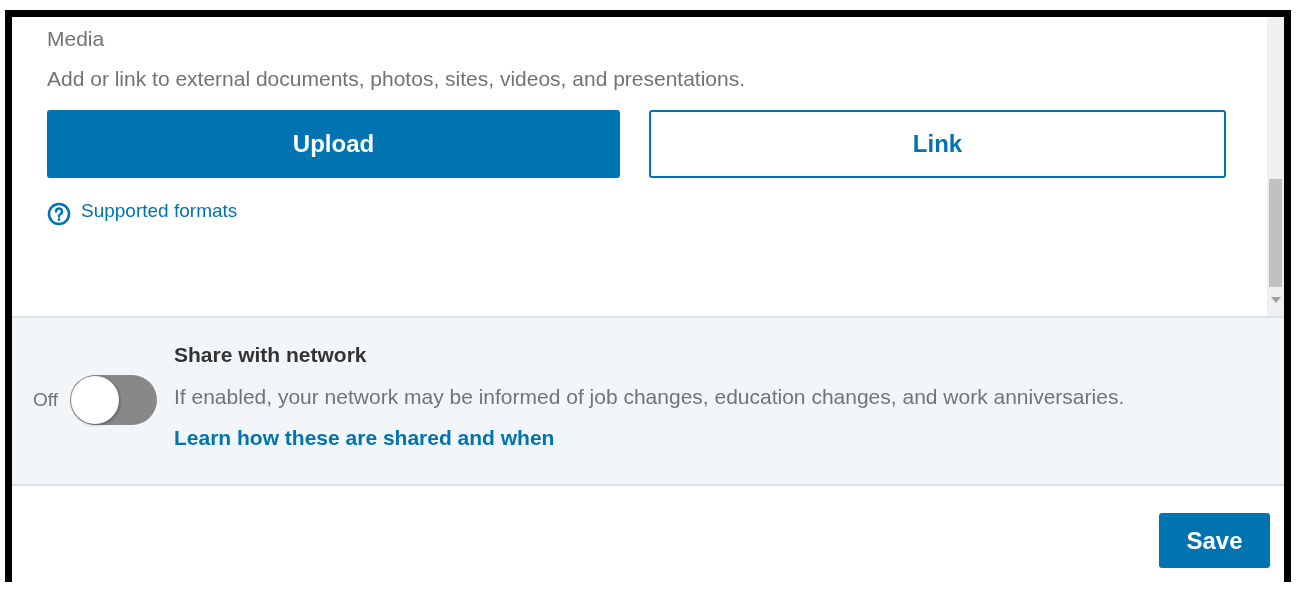 The image size is (1307, 592). I want to click on learn-more-link: Learn how these are shared and when, so click(364, 437).